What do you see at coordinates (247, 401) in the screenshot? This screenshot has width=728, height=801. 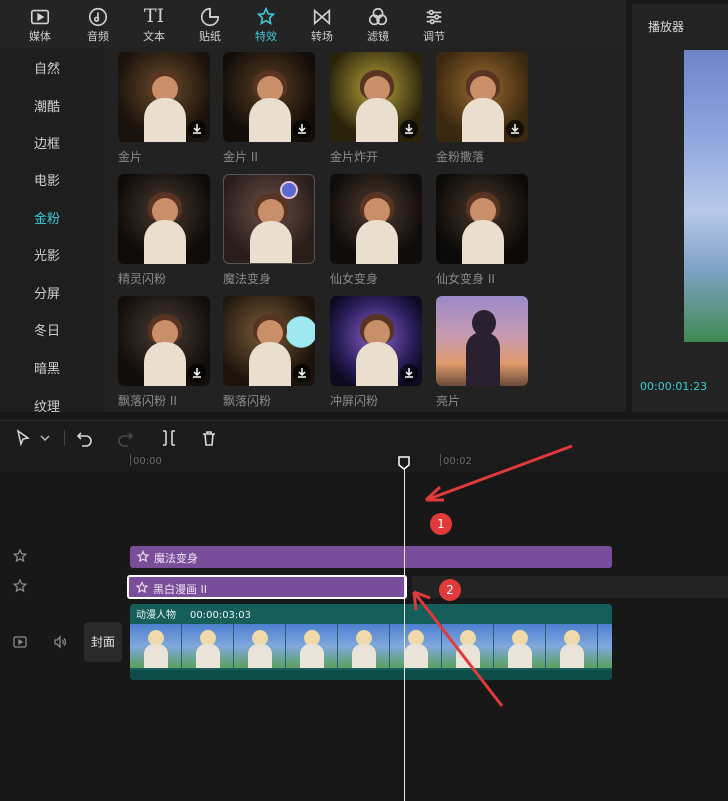 I see `effect-name: 飘落闪粉` at bounding box center [247, 401].